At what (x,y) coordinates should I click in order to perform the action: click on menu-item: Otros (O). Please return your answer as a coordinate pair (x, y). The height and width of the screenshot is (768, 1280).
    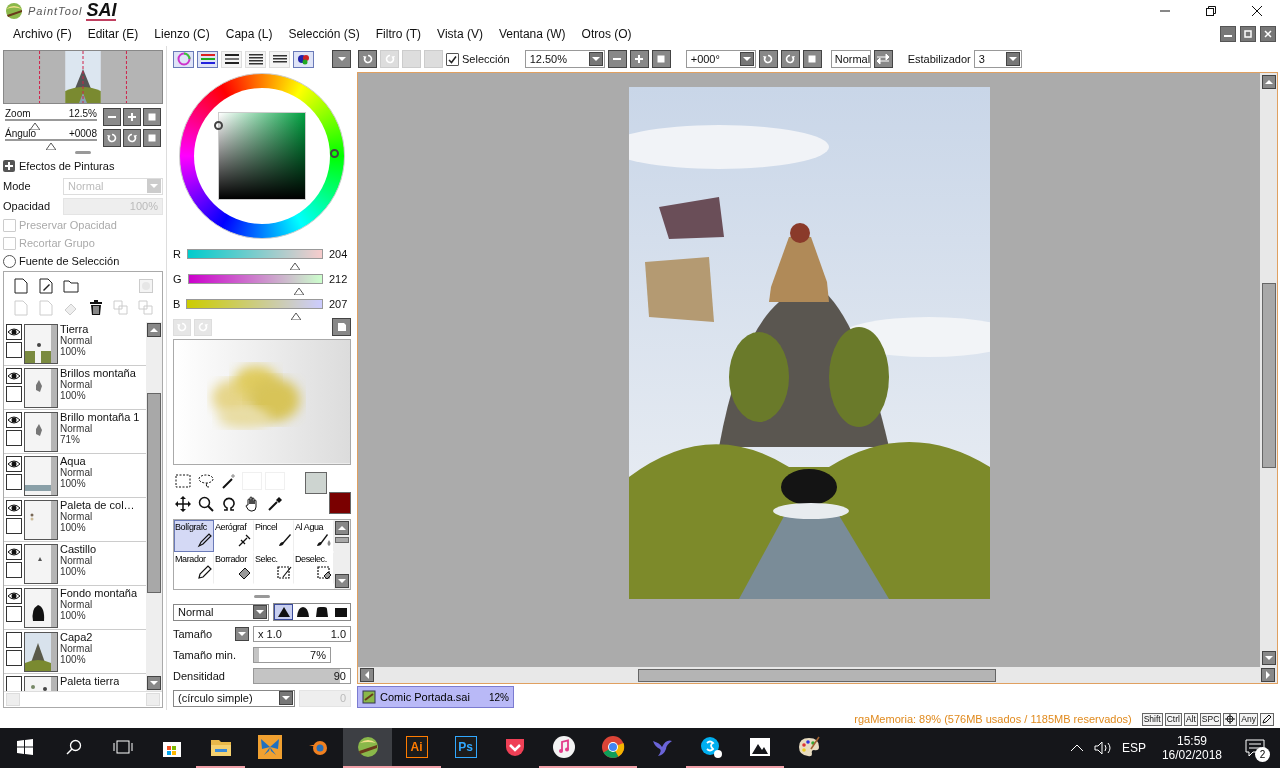
    Looking at the image, I should click on (607, 34).